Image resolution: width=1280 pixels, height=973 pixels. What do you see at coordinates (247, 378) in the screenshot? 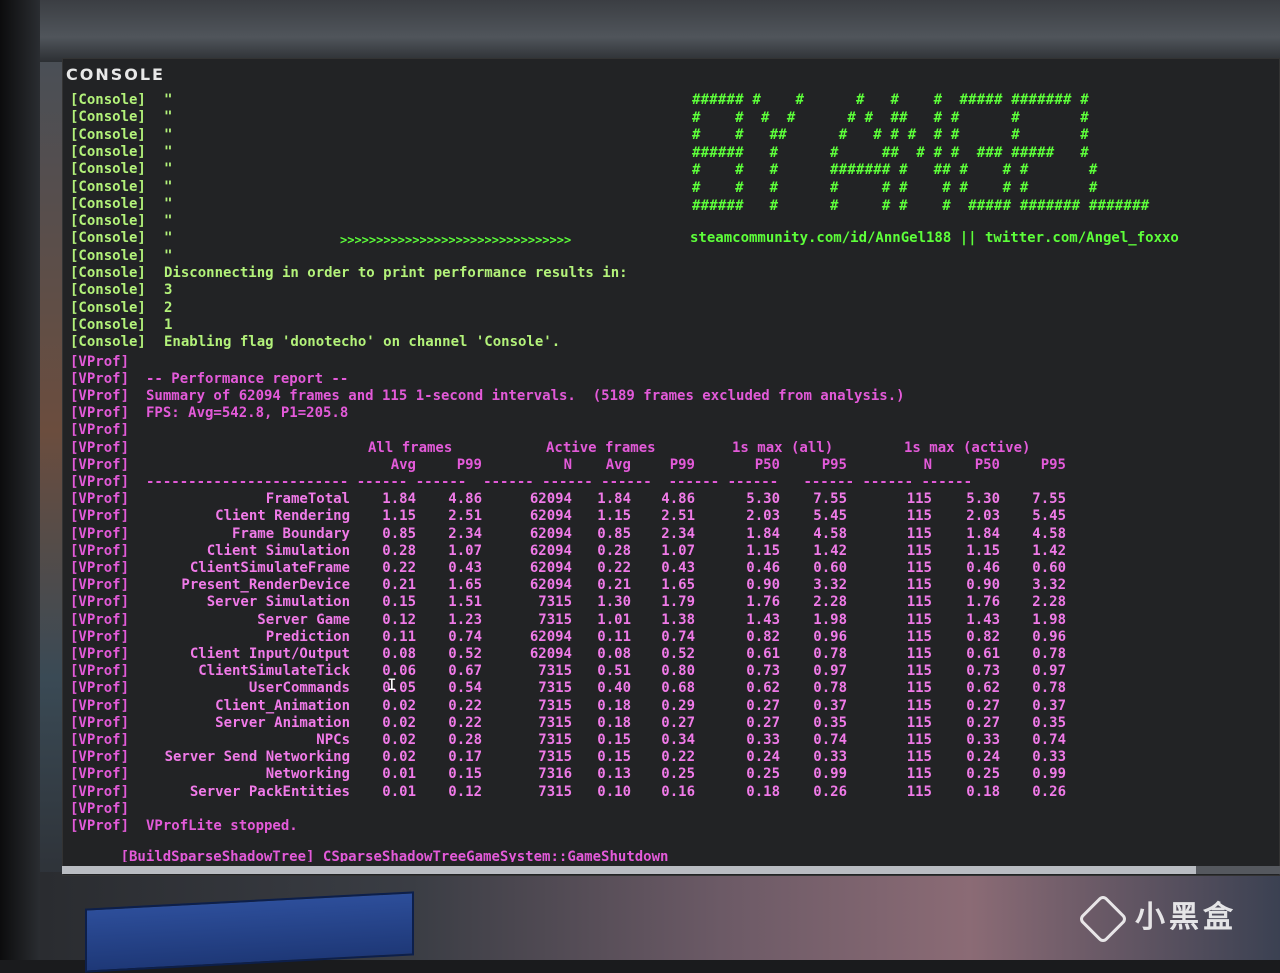
I see `vprof-report-title: -- Performance report --` at bounding box center [247, 378].